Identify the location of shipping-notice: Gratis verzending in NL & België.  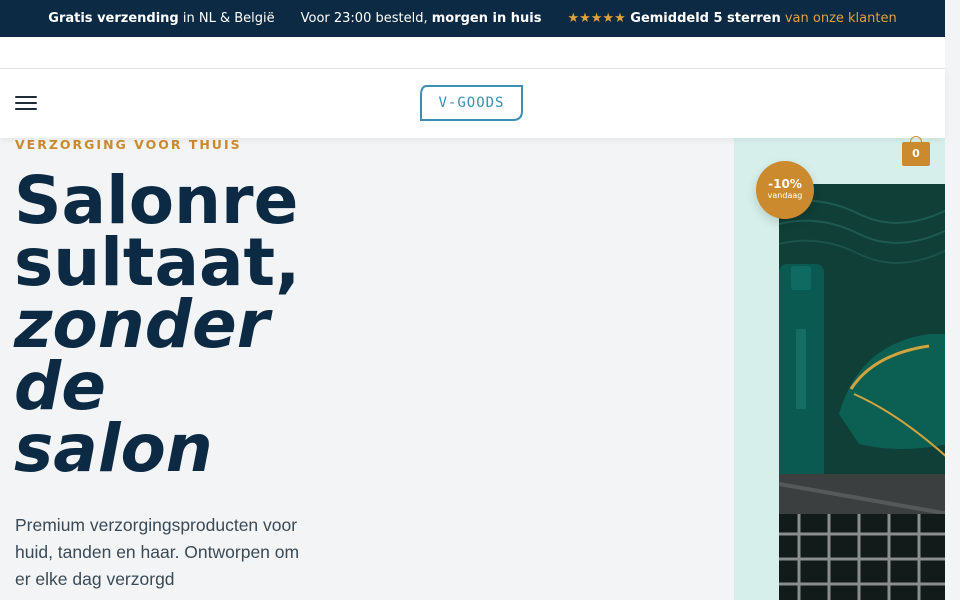
(161, 18).